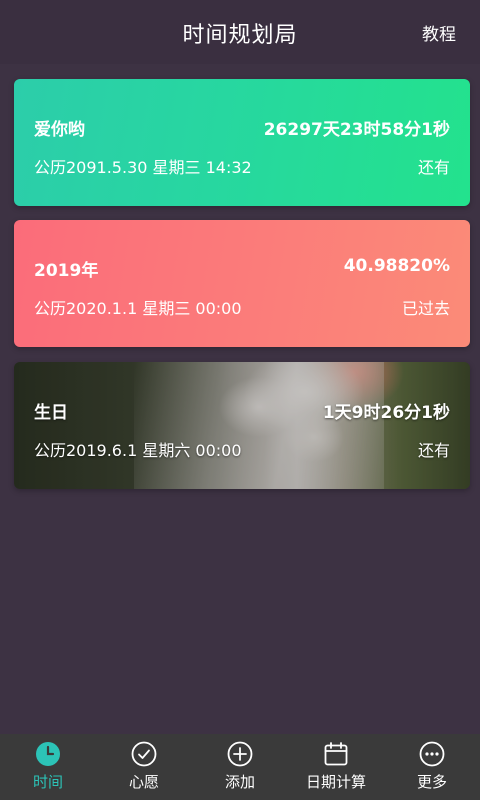 The image size is (480, 800). Describe the element at coordinates (336, 767) in the screenshot. I see `tab-date-calc: 日期计算` at that location.